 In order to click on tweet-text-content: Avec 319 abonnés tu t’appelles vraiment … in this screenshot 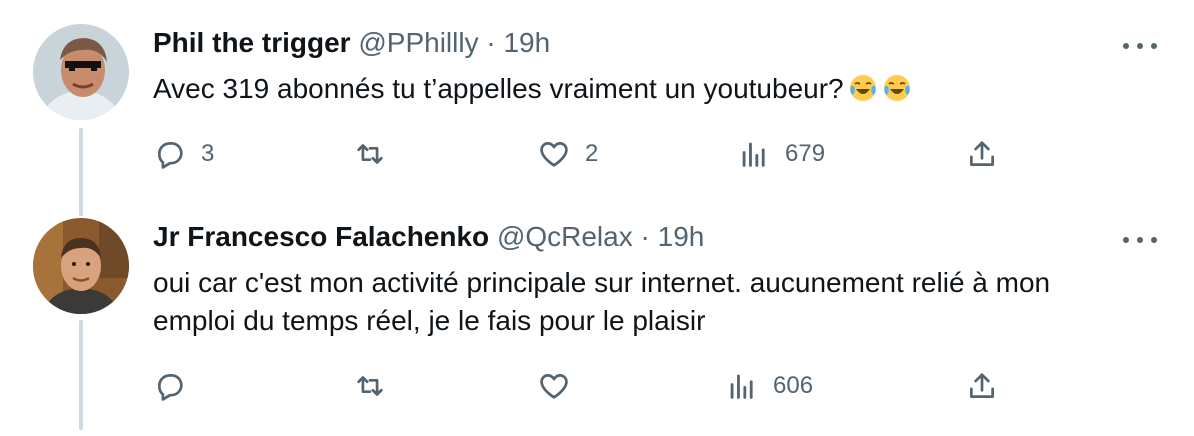, I will do `click(498, 88)`.